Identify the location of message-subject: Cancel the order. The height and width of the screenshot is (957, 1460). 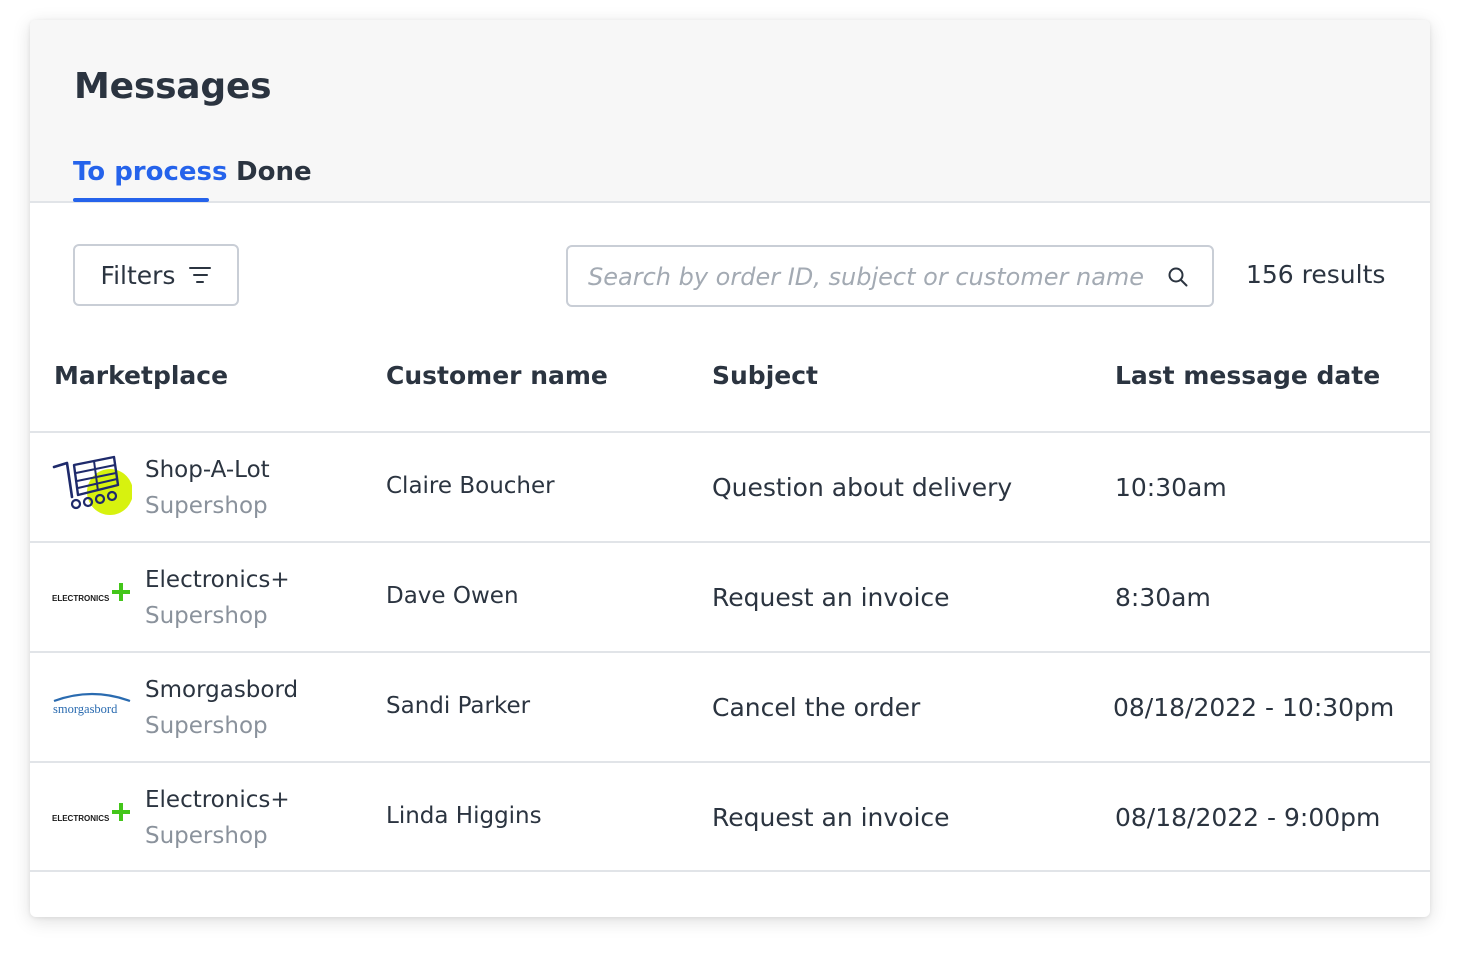
(816, 707).